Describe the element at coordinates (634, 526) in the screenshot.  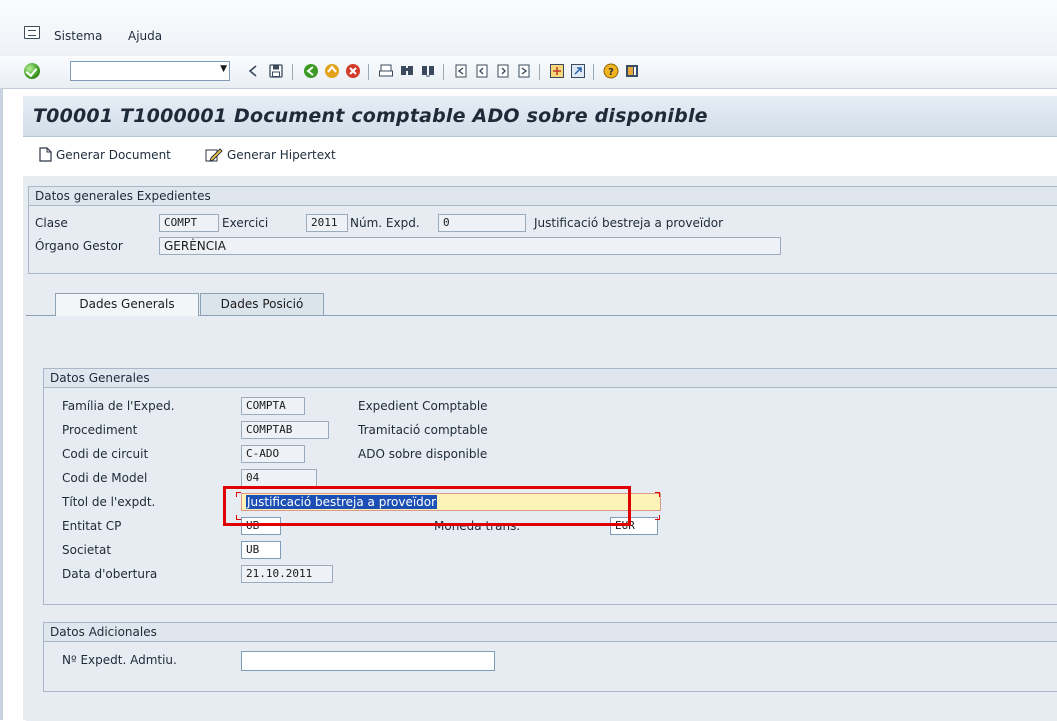
I see `moneda-field: EUR` at that location.